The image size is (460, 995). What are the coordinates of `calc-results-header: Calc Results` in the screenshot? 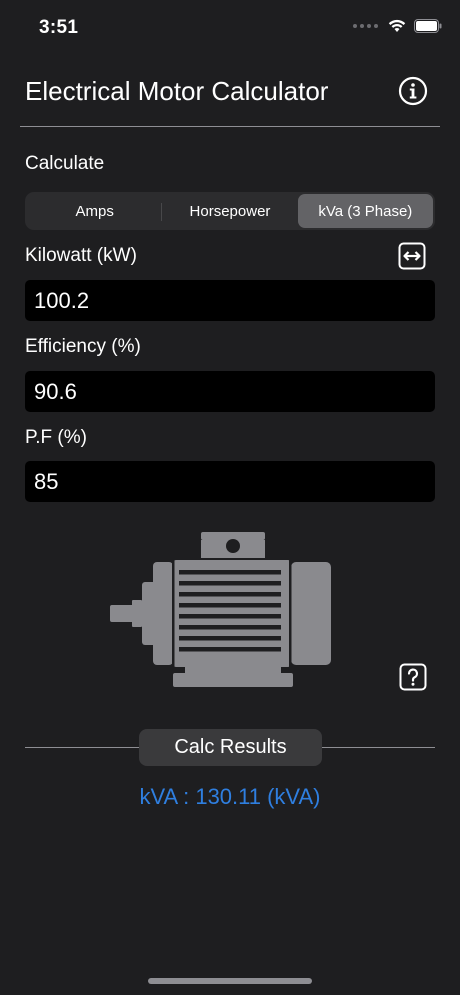 It's located at (230, 747).